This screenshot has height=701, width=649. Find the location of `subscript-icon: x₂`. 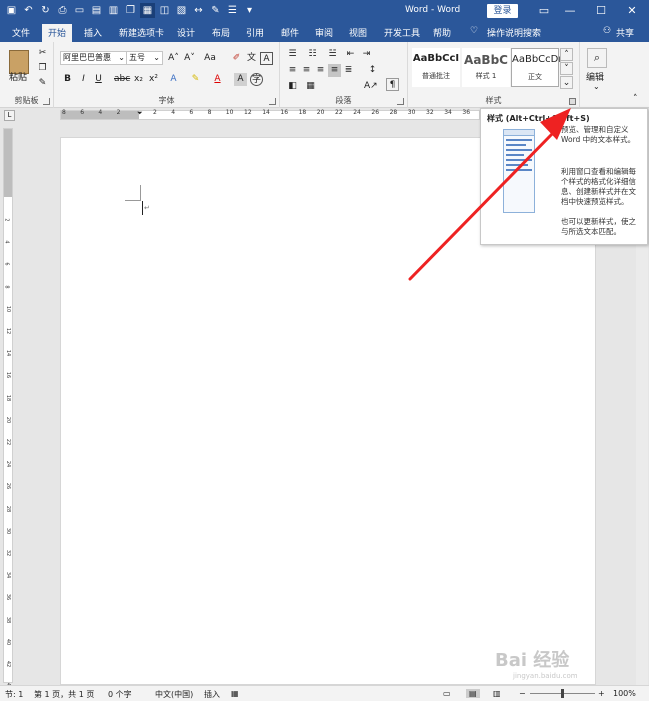

subscript-icon: x₂ is located at coordinates (138, 79).